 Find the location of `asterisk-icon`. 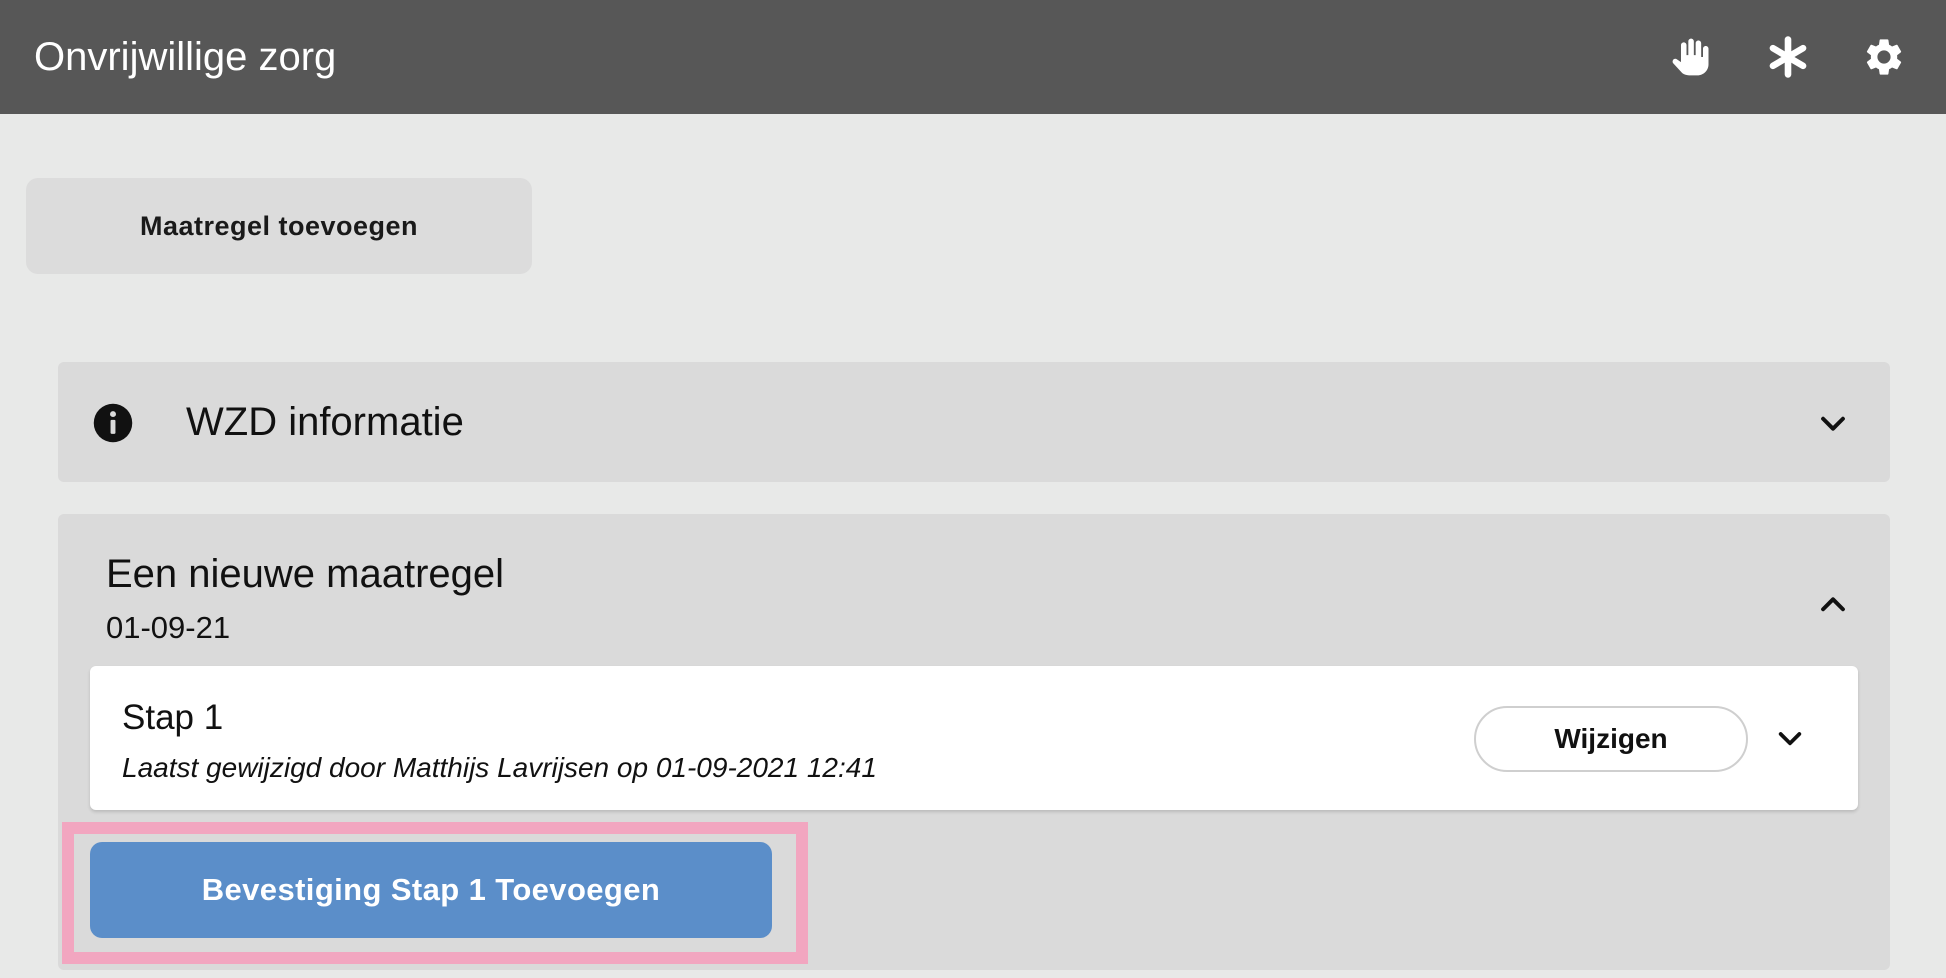

asterisk-icon is located at coordinates (1788, 57).